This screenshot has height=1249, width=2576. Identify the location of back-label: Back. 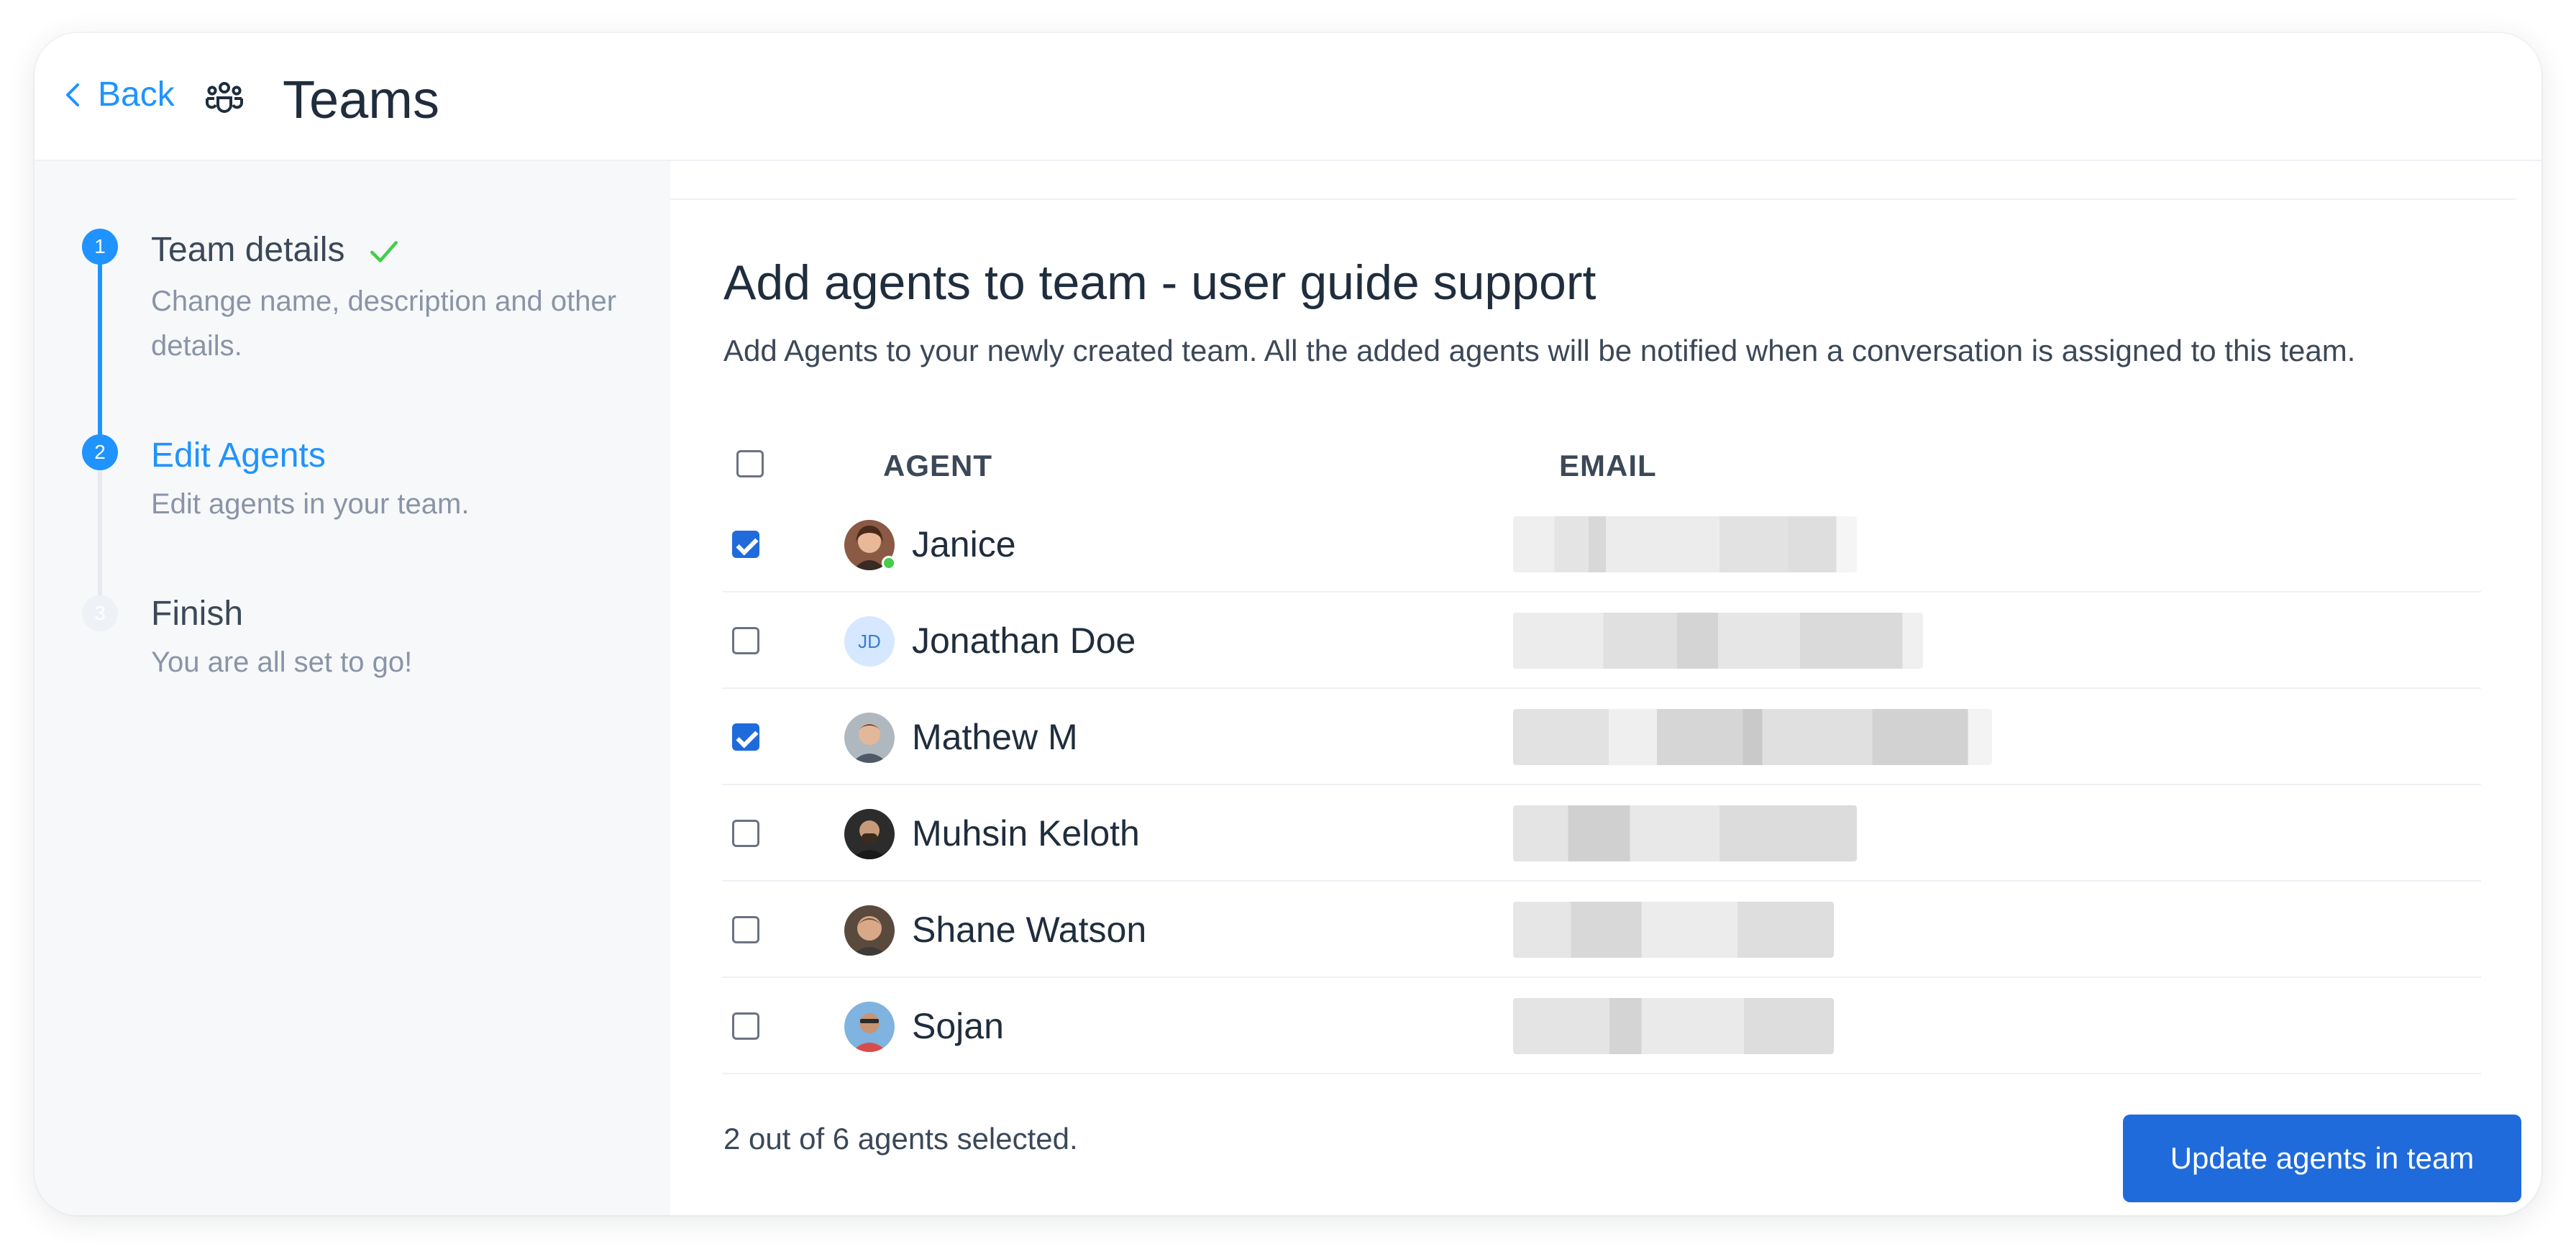
(136, 95).